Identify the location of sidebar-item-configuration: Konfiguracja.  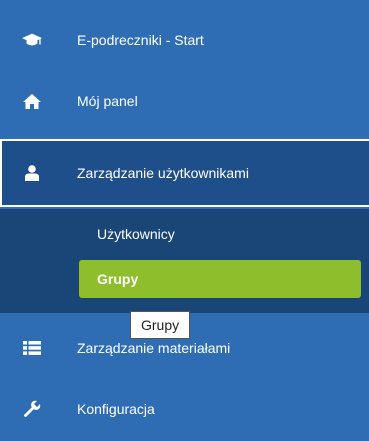
(184, 409).